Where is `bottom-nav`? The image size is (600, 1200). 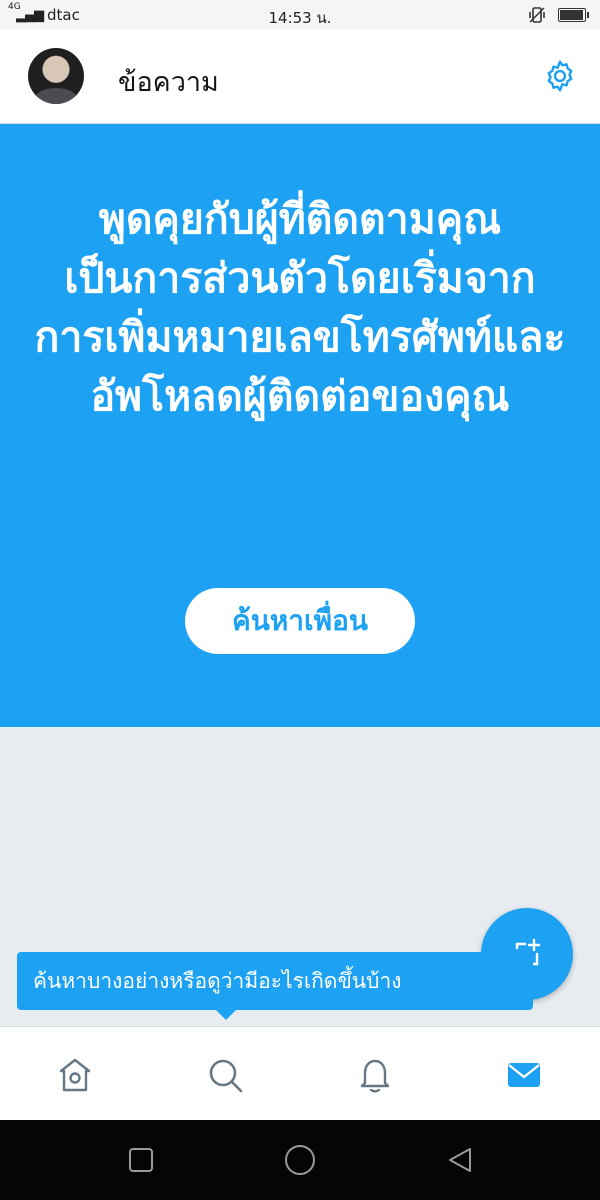
bottom-nav is located at coordinates (300, 1073).